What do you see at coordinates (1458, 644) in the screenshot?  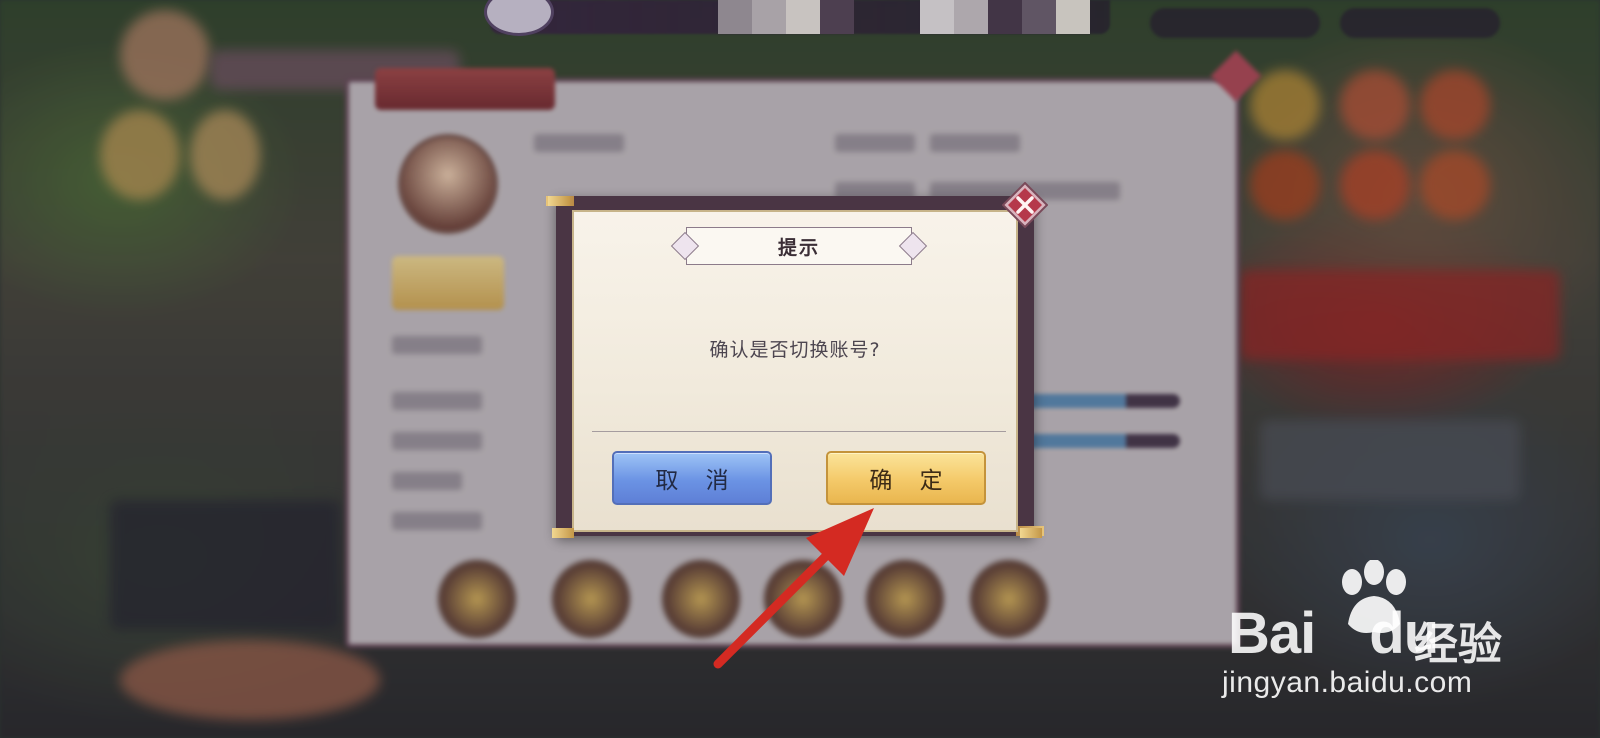 I see `watermark-product: 经验` at bounding box center [1458, 644].